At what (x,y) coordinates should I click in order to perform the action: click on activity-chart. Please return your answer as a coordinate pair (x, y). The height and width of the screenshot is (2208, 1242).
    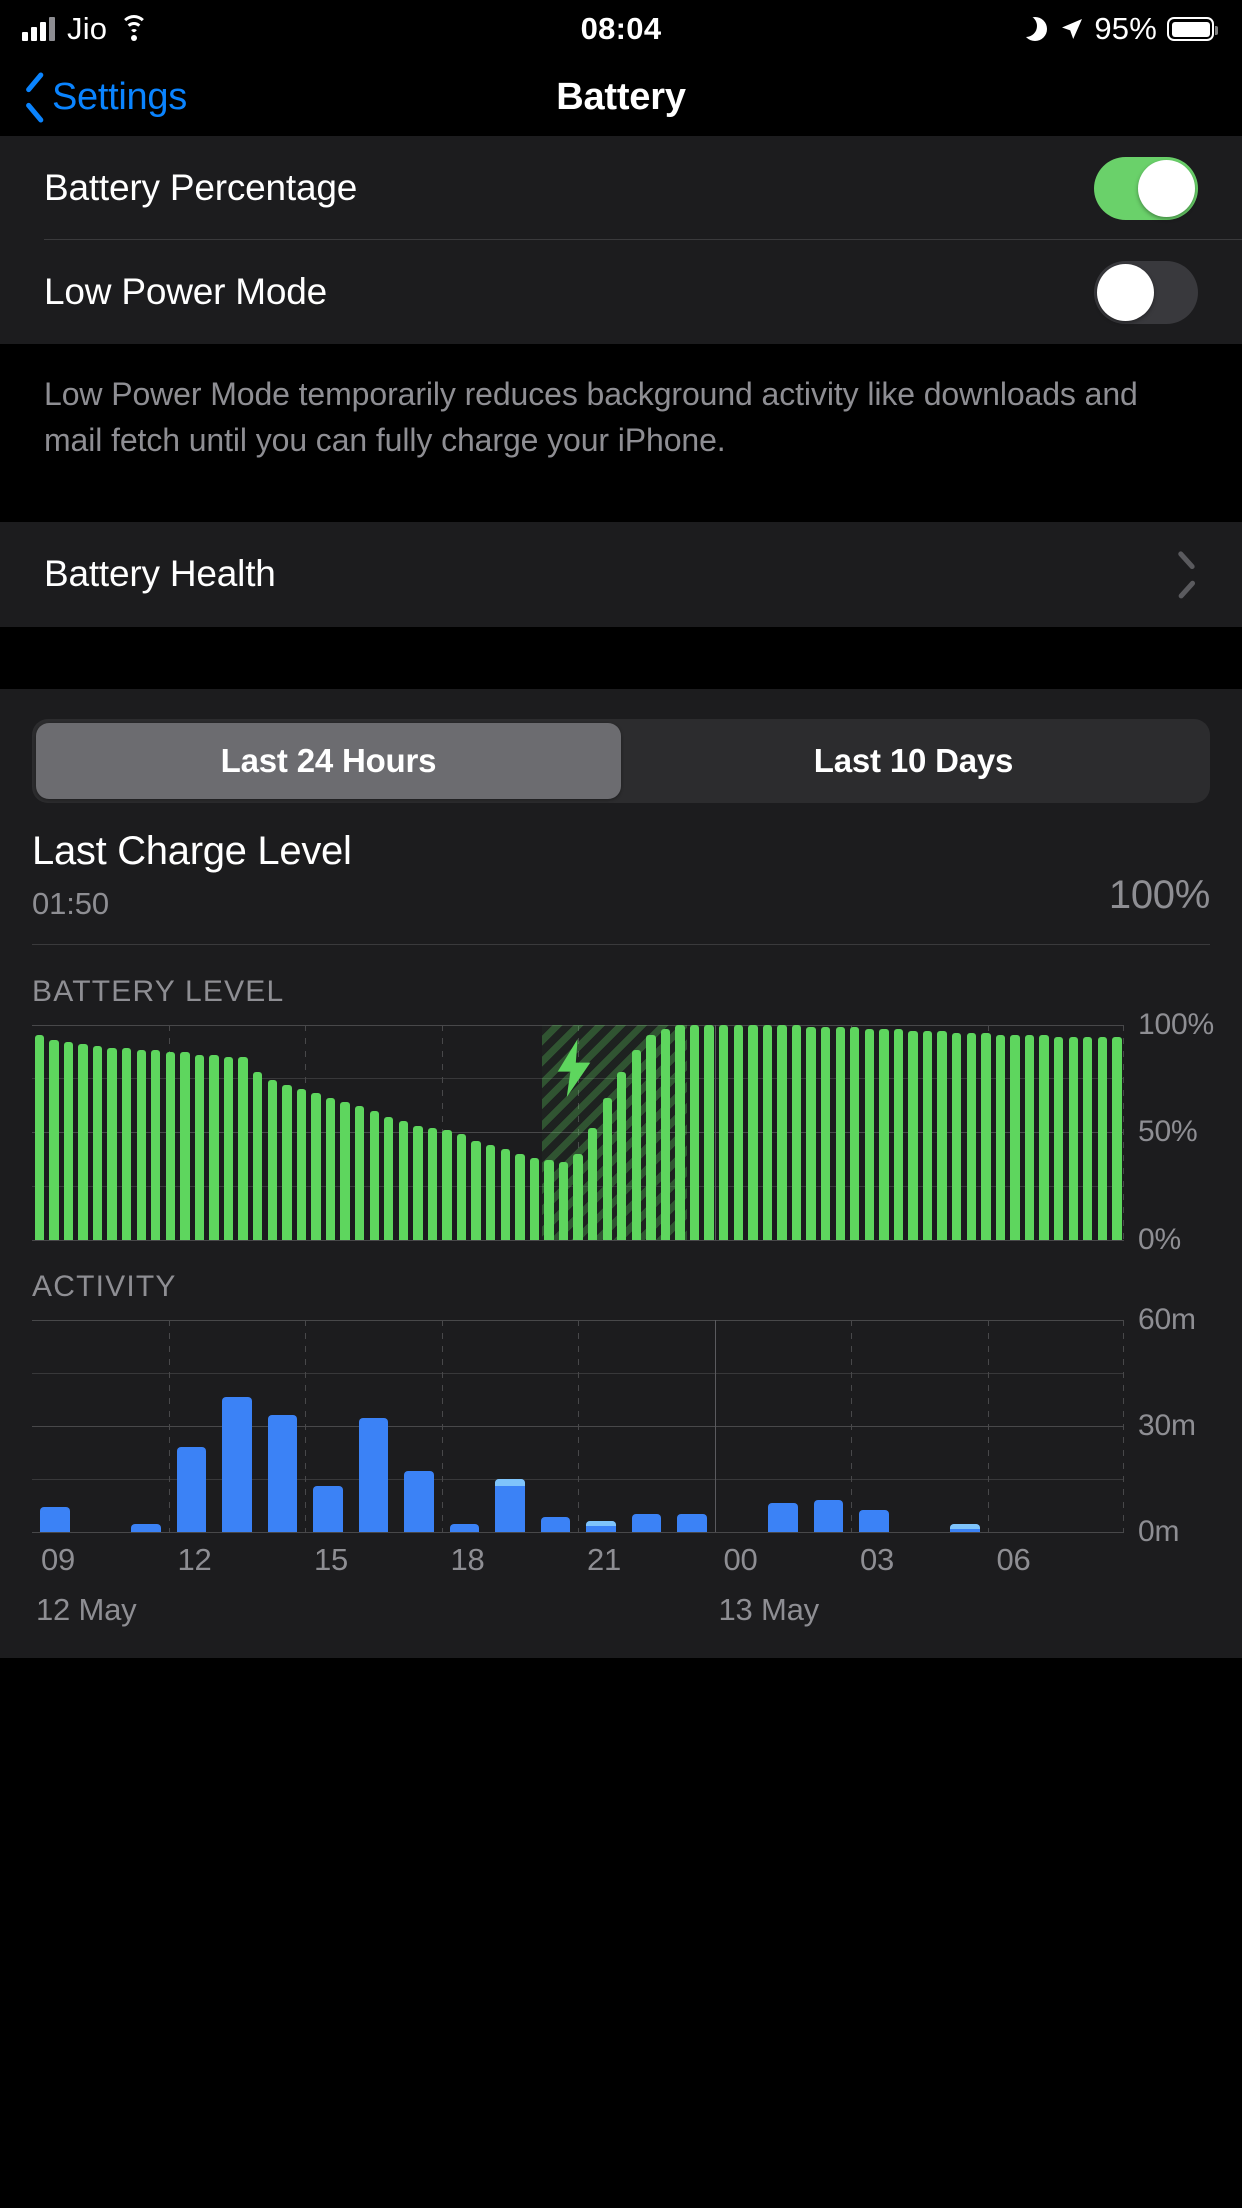
    Looking at the image, I should click on (578, 1426).